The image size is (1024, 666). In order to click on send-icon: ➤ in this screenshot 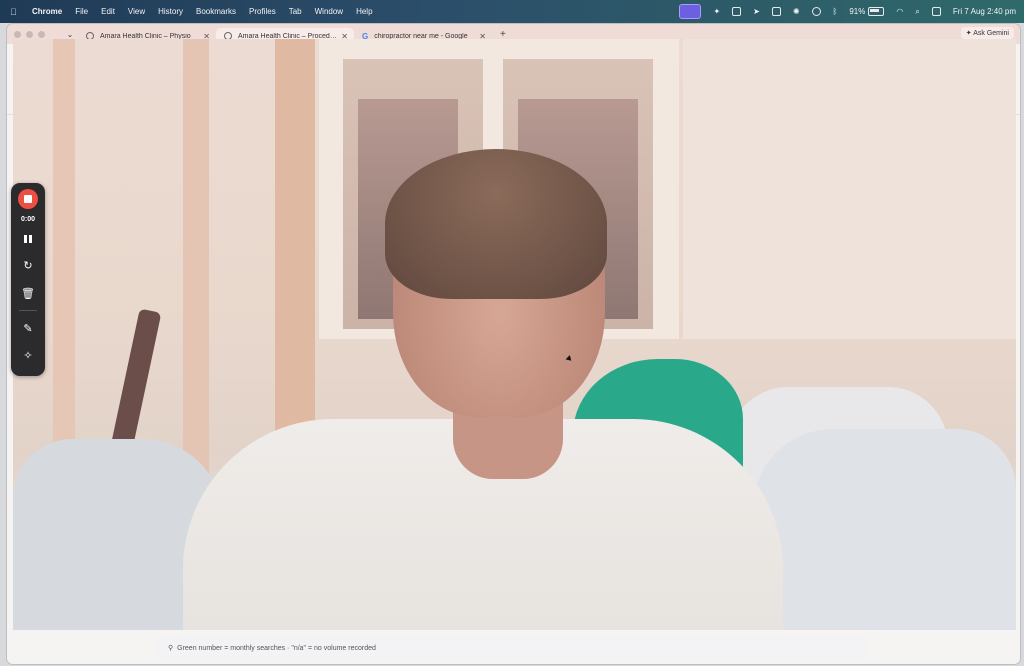, I will do `click(756, 11)`.